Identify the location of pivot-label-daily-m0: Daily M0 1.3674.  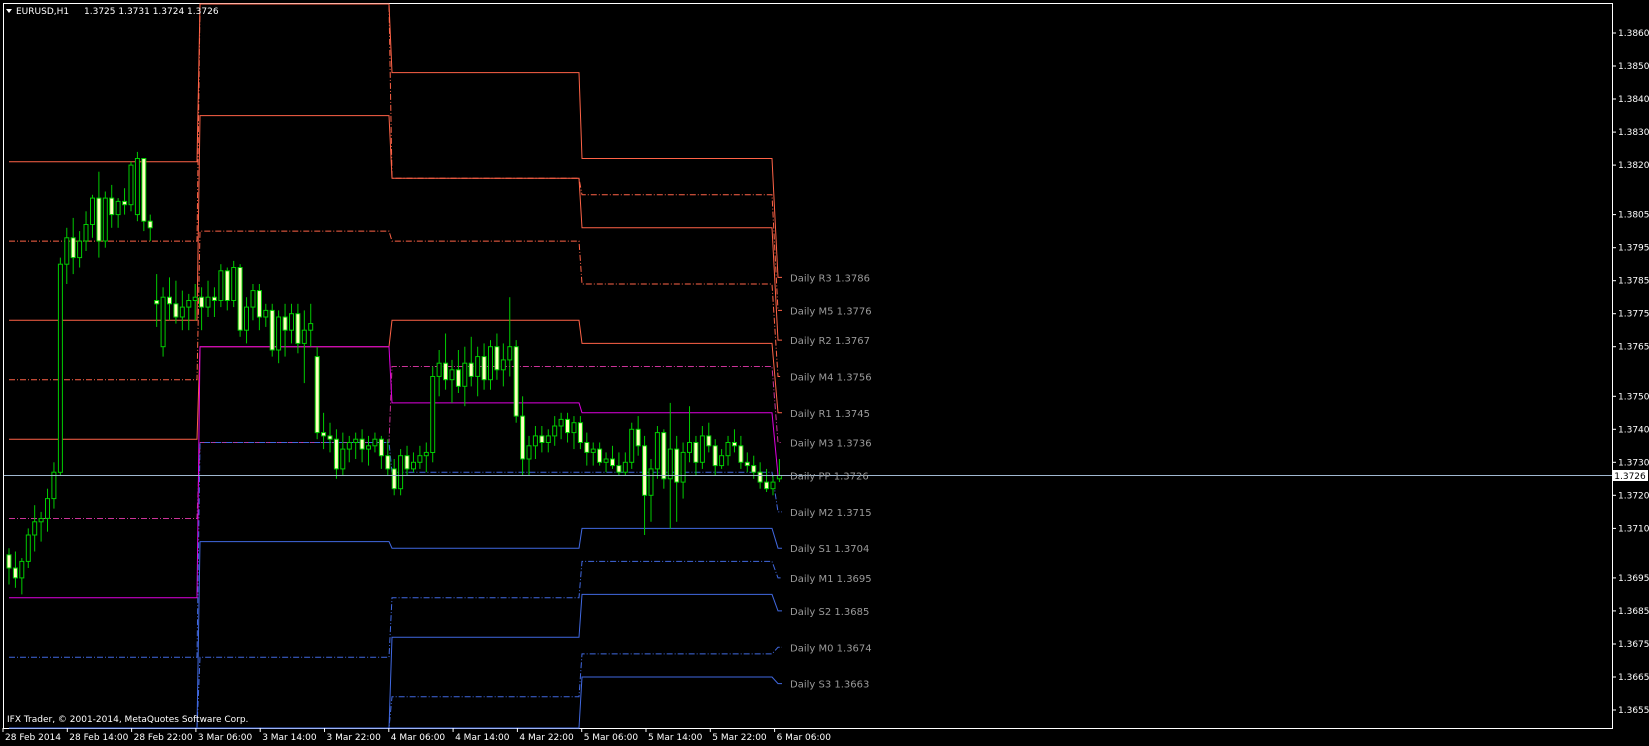
(831, 648).